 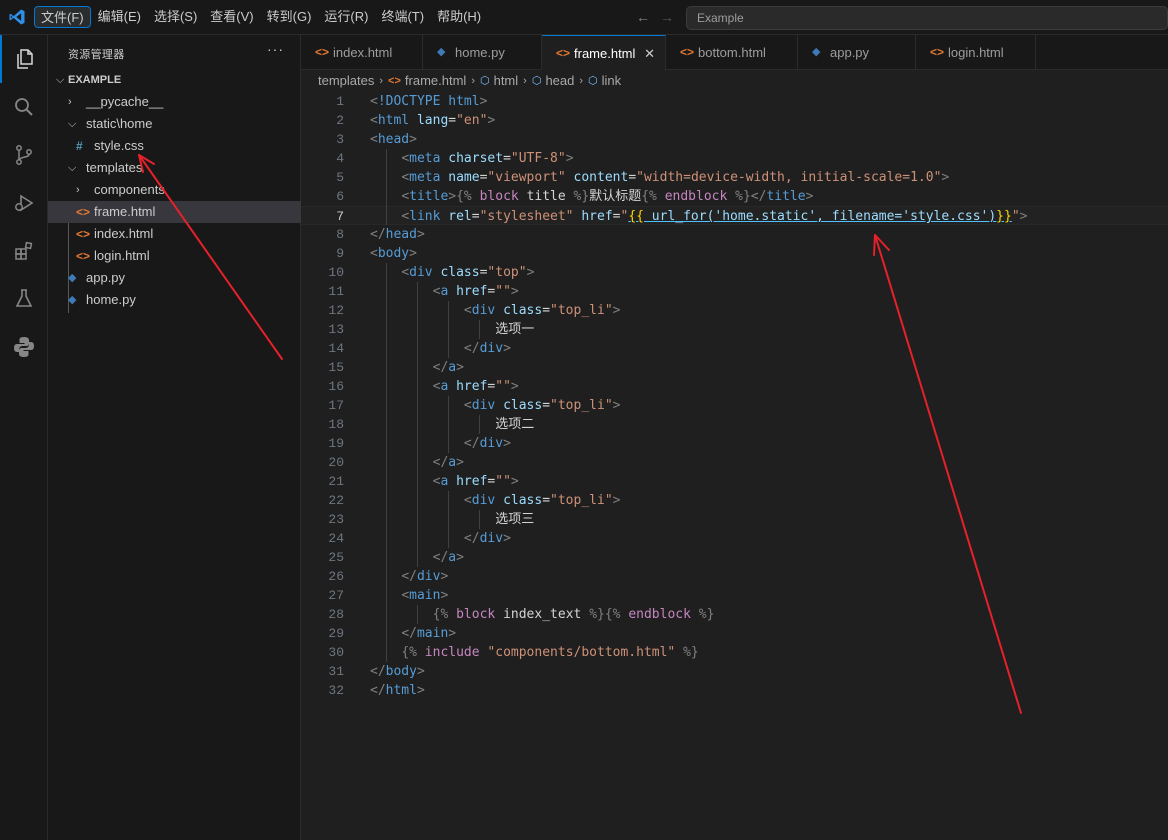 What do you see at coordinates (435, 81) in the screenshot?
I see `breadcrumb-item: frame.html` at bounding box center [435, 81].